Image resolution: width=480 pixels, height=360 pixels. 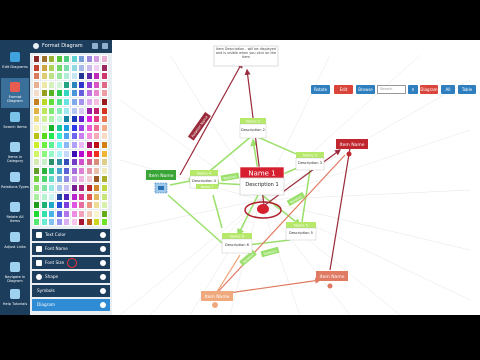 What do you see at coordinates (343, 89) in the screenshot?
I see `edit-button: Edit` at bounding box center [343, 89].